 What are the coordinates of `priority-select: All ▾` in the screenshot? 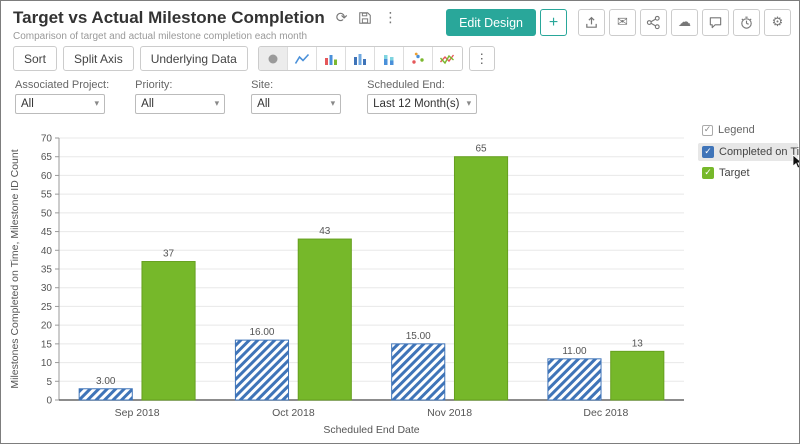 It's located at (180, 104).